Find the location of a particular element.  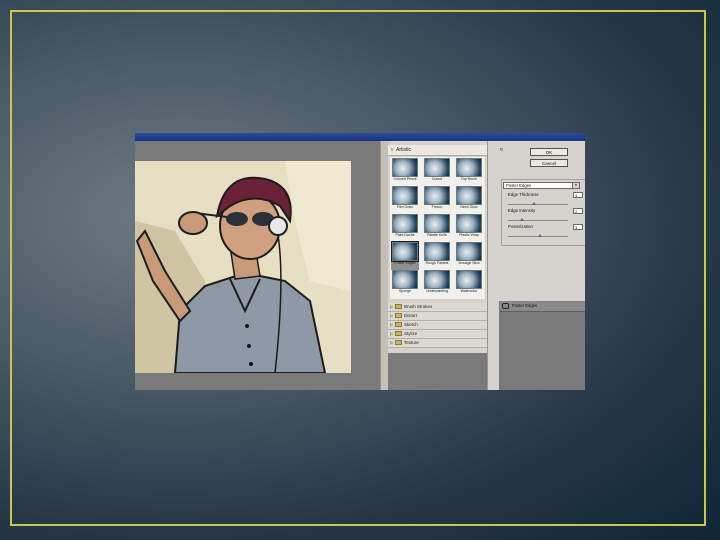

effect-layer-label: Poster Edges is located at coordinates (525, 305).